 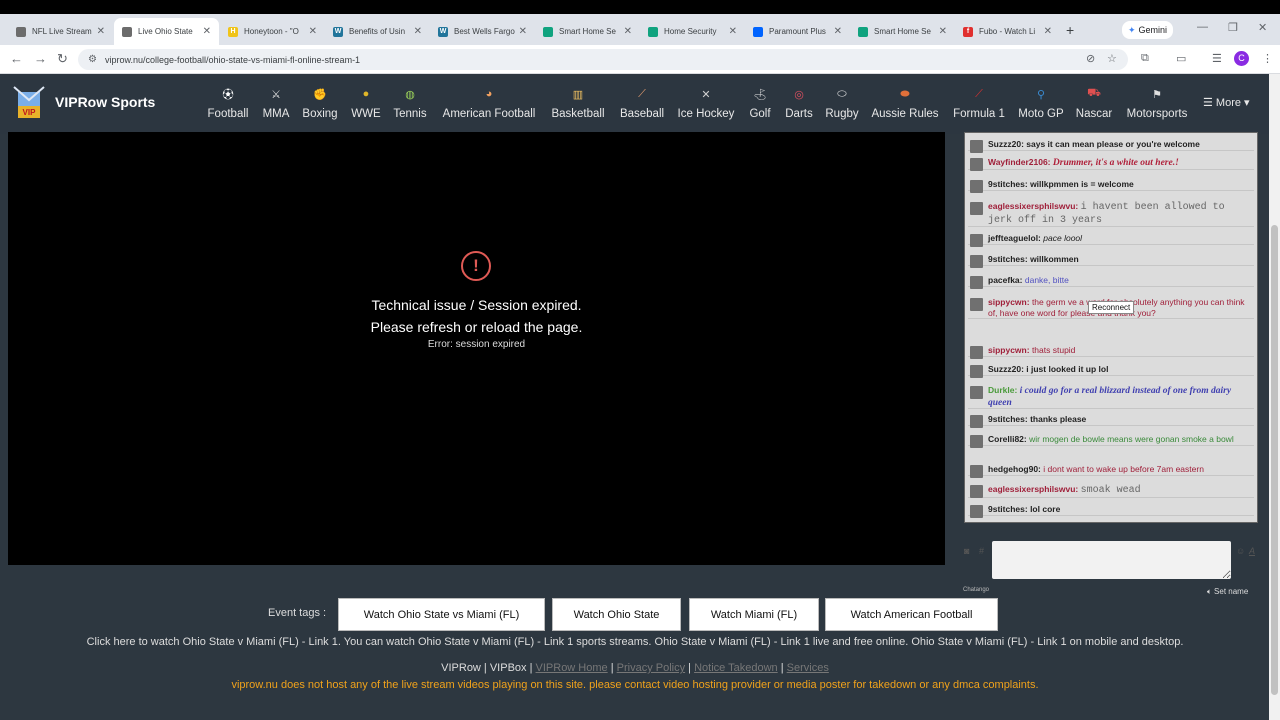 What do you see at coordinates (1252, 551) in the screenshot?
I see `text-style-icon: A` at bounding box center [1252, 551].